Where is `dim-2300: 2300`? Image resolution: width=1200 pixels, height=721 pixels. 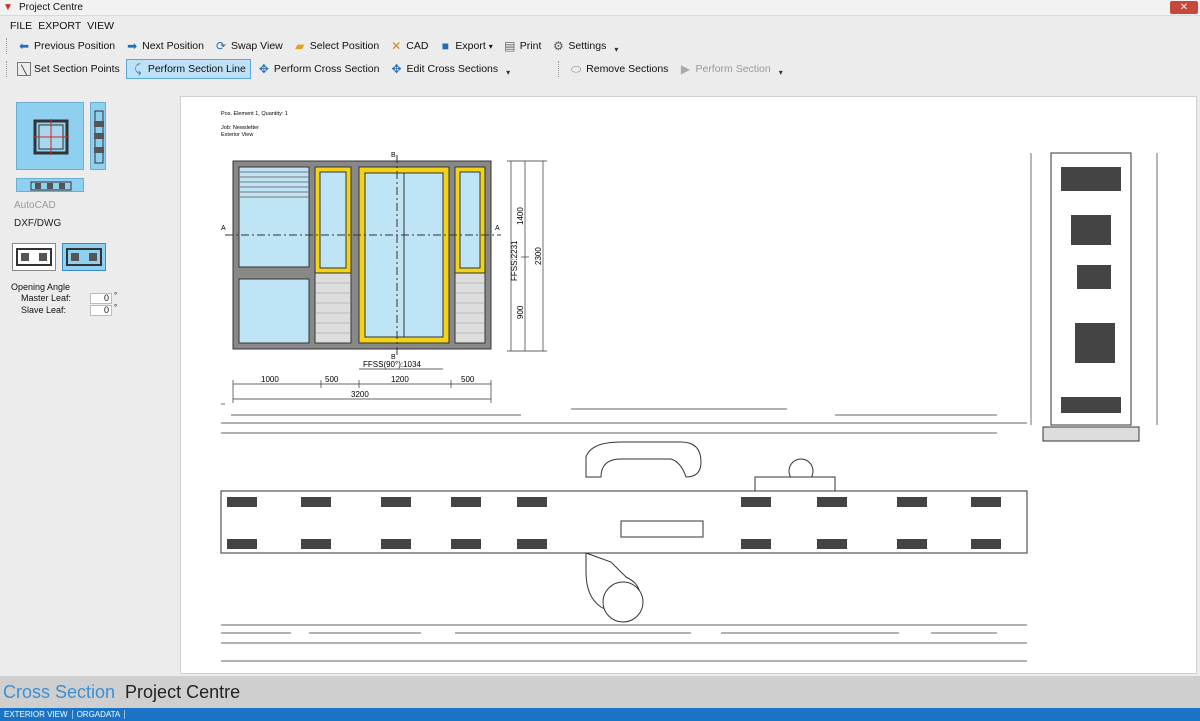
dim-2300: 2300 is located at coordinates (538, 256).